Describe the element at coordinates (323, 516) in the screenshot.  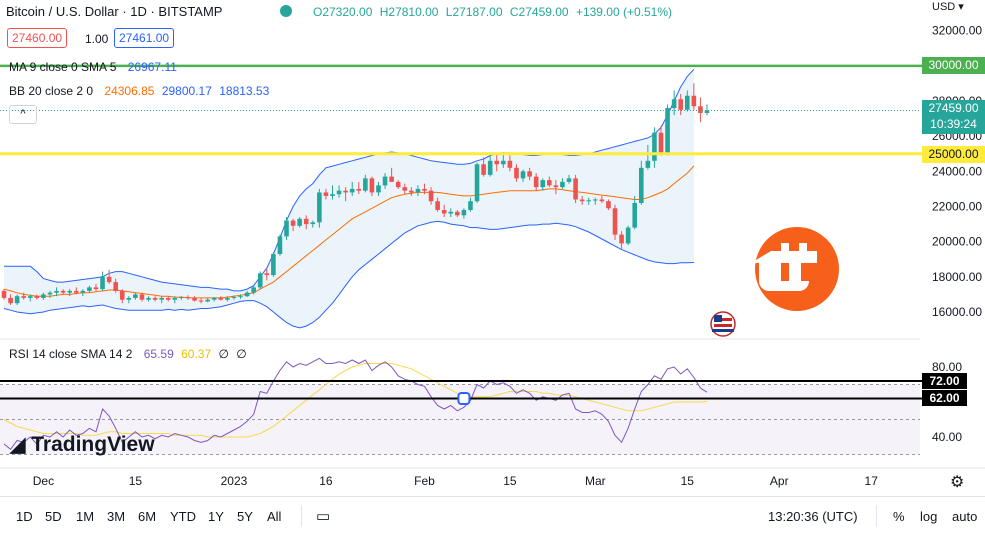
I see `date-range-icon: ▭` at that location.